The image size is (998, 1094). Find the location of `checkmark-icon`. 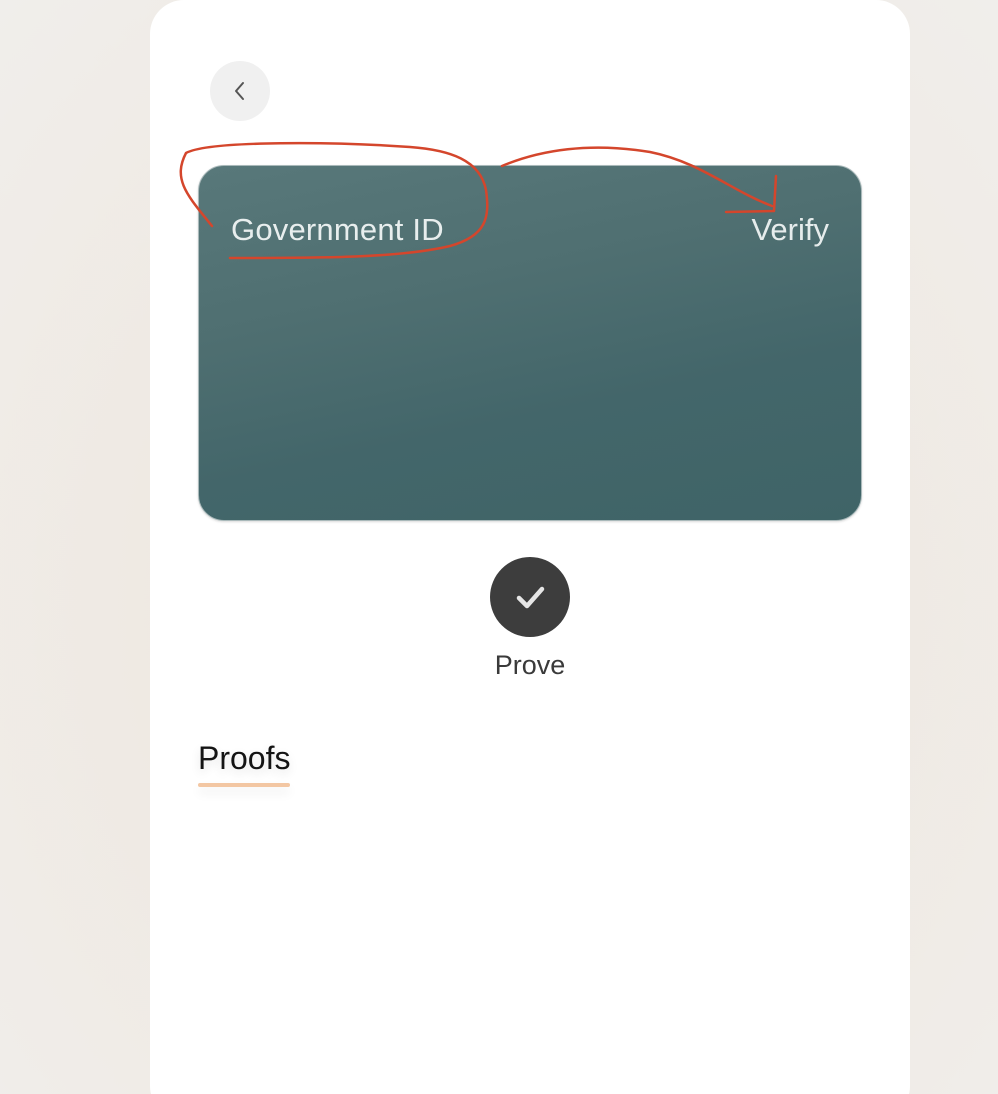

checkmark-icon is located at coordinates (530, 597).